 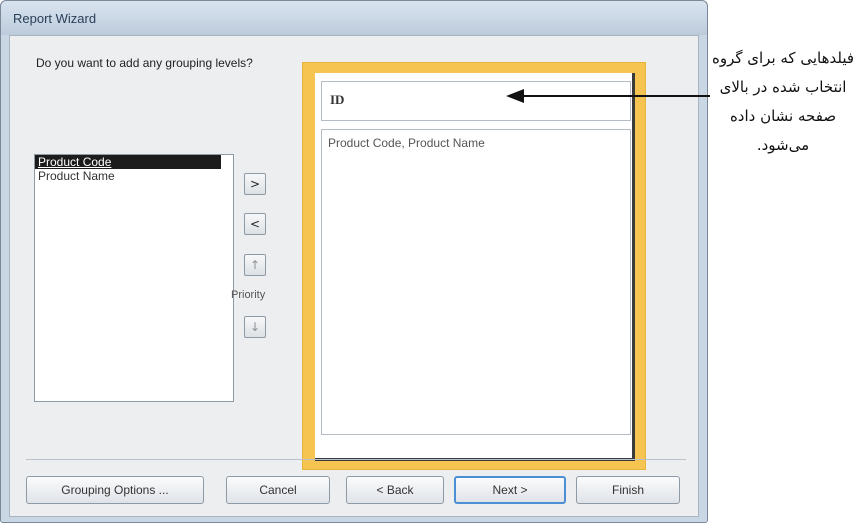 I want to click on available-fields-list: Product Code Product Name, so click(x=134, y=278).